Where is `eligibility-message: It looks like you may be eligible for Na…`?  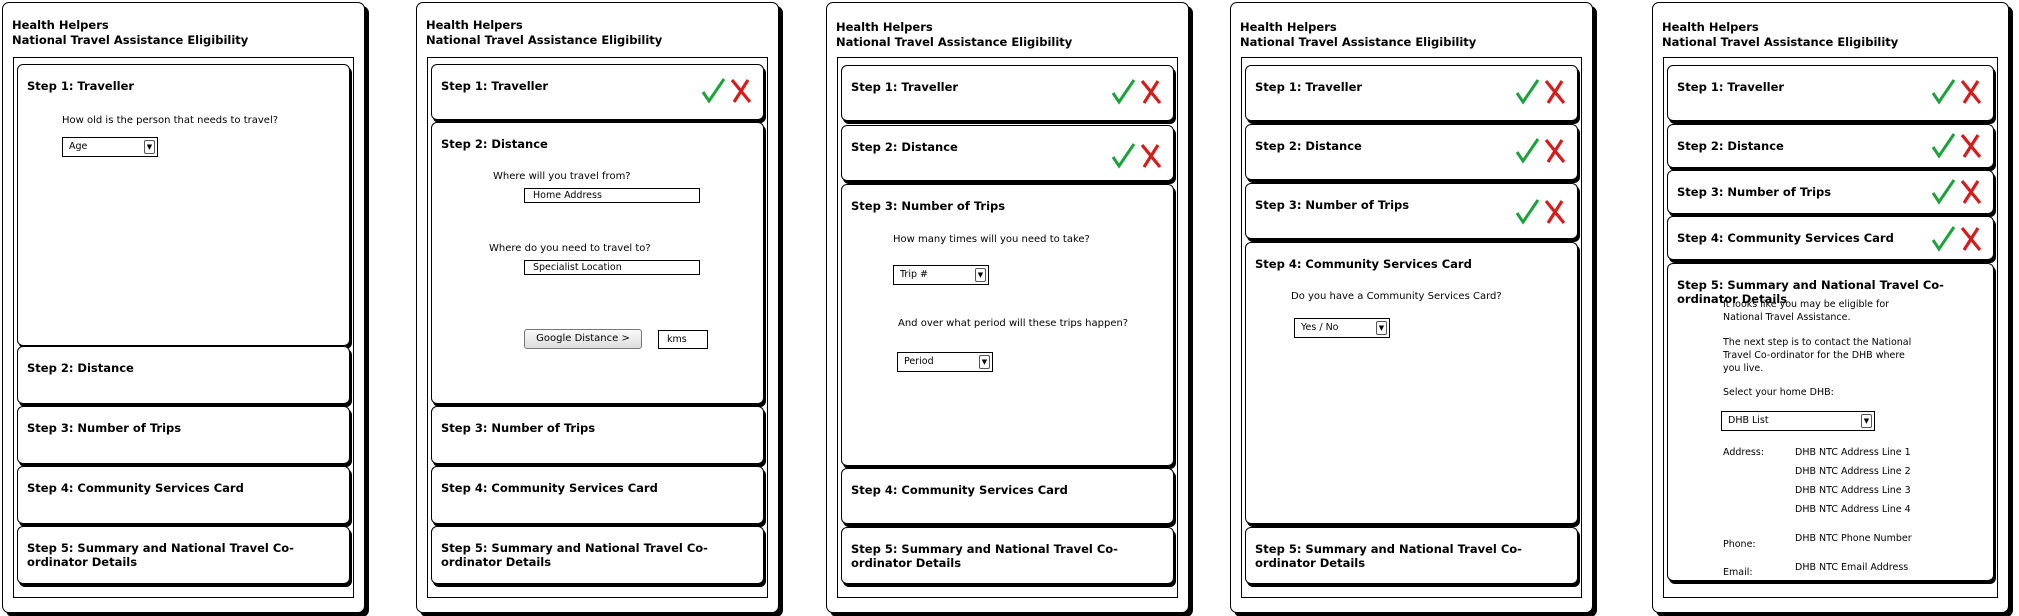 eligibility-message: It looks like you may be eligible for Na… is located at coordinates (1806, 311).